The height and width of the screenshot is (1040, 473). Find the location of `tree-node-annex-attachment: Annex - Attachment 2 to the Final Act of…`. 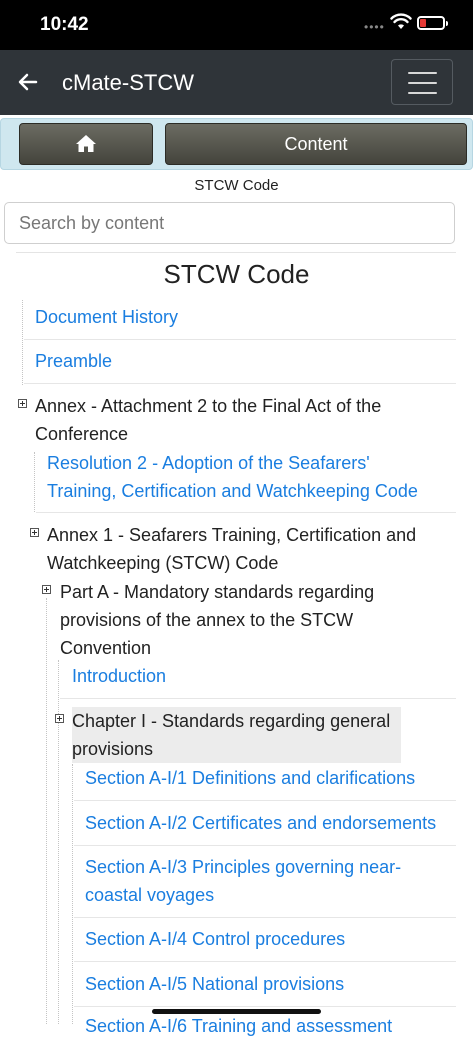

tree-node-annex-attachment: Annex - Attachment 2 to the Final Act of… is located at coordinates (208, 420).